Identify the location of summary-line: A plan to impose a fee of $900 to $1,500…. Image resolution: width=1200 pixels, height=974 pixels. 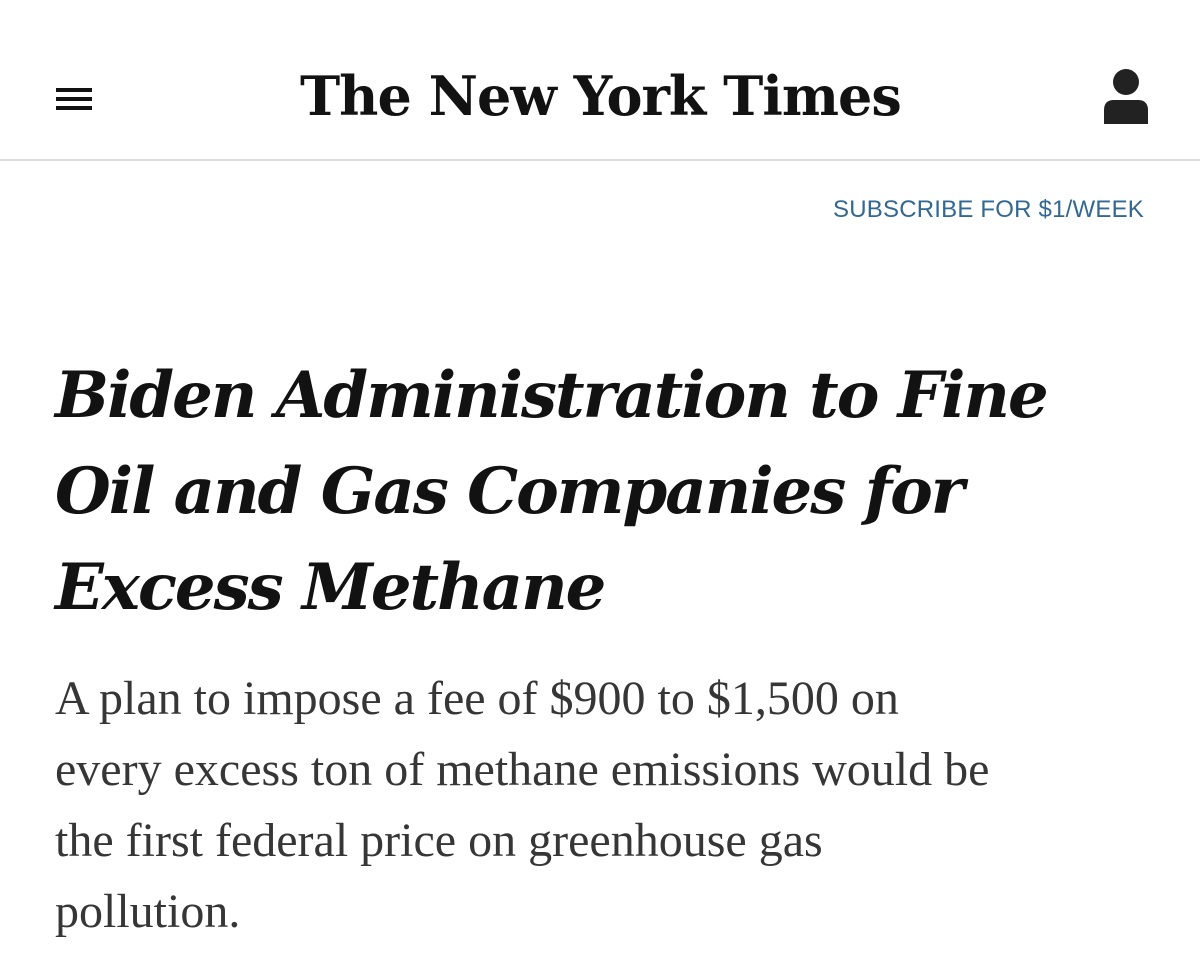
(477, 698).